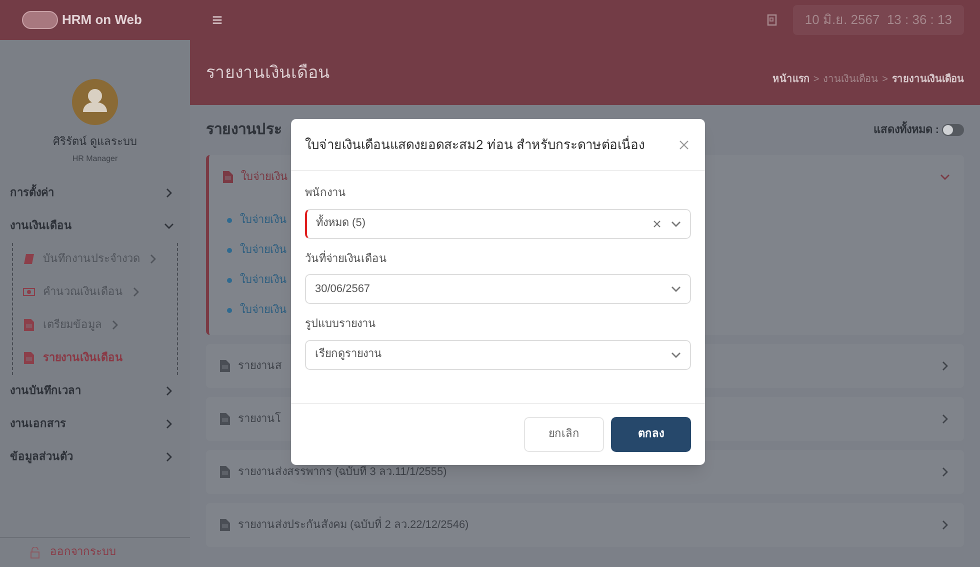 This screenshot has height=567, width=980. Describe the element at coordinates (244, 130) in the screenshot. I see `section-title: รายงานประ` at that location.